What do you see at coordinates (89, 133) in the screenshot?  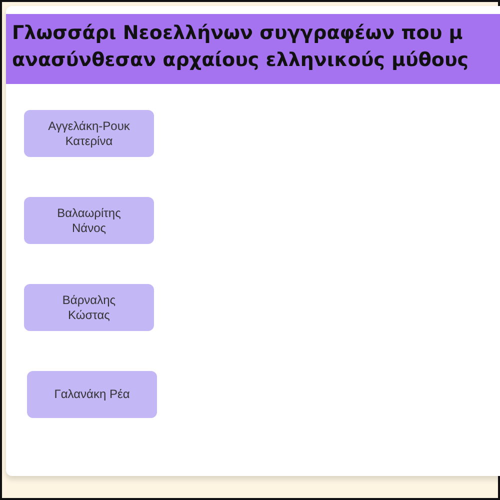 I see `author-button: Αγγελάκη-Ρουκ Κατερίνα` at bounding box center [89, 133].